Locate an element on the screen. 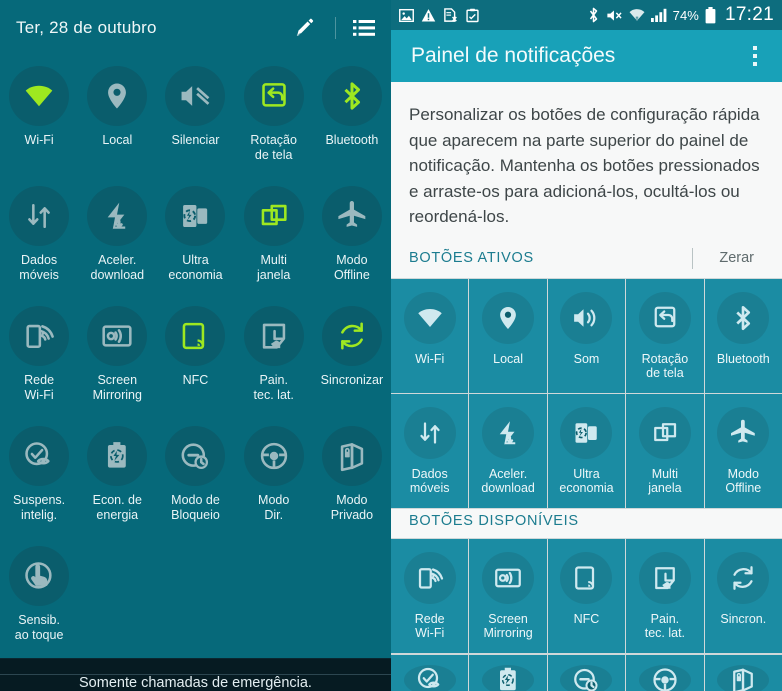  settings-button-tile: Ultra economia is located at coordinates (586, 450).